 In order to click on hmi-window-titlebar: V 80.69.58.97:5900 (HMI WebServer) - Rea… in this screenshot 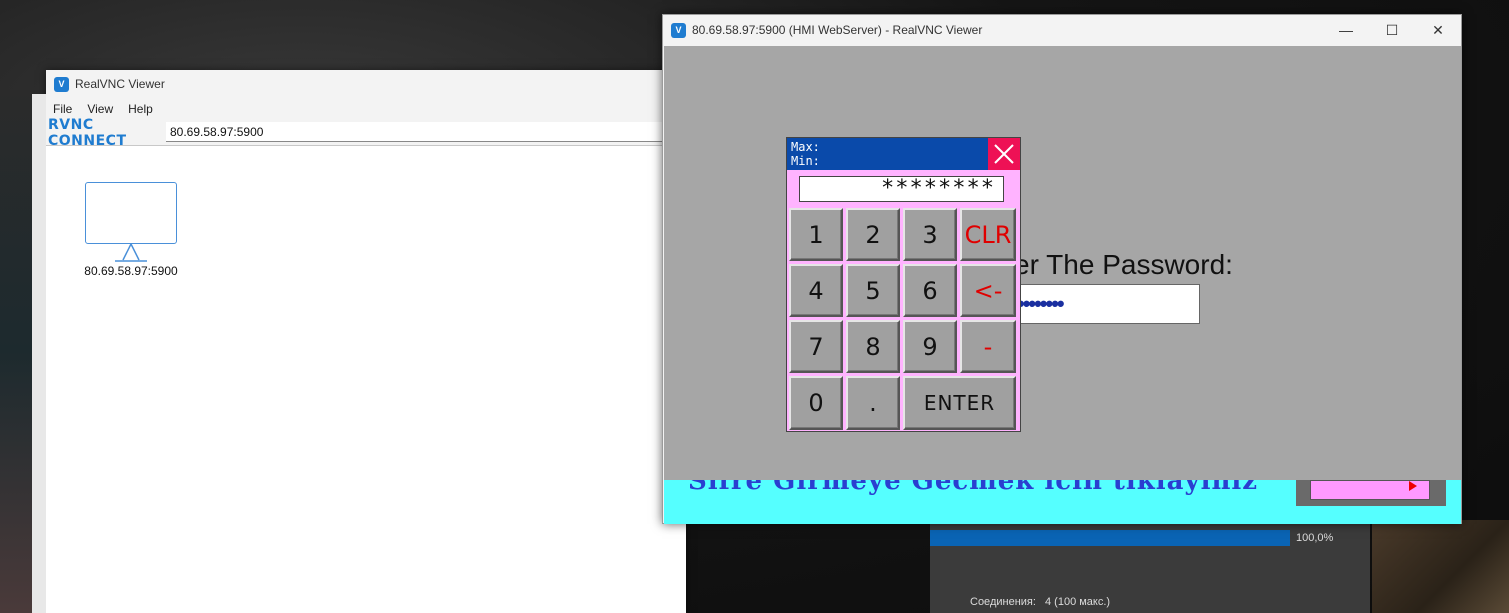, I will do `click(1062, 30)`.